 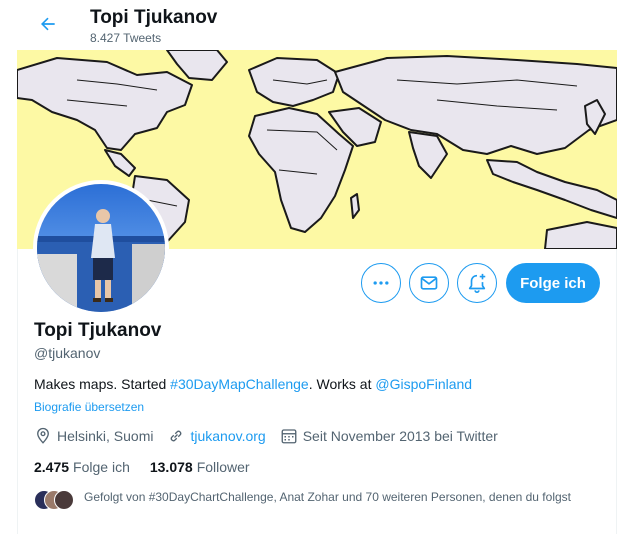 I want to click on location-item: Helsinki, Suomi, so click(x=93, y=436).